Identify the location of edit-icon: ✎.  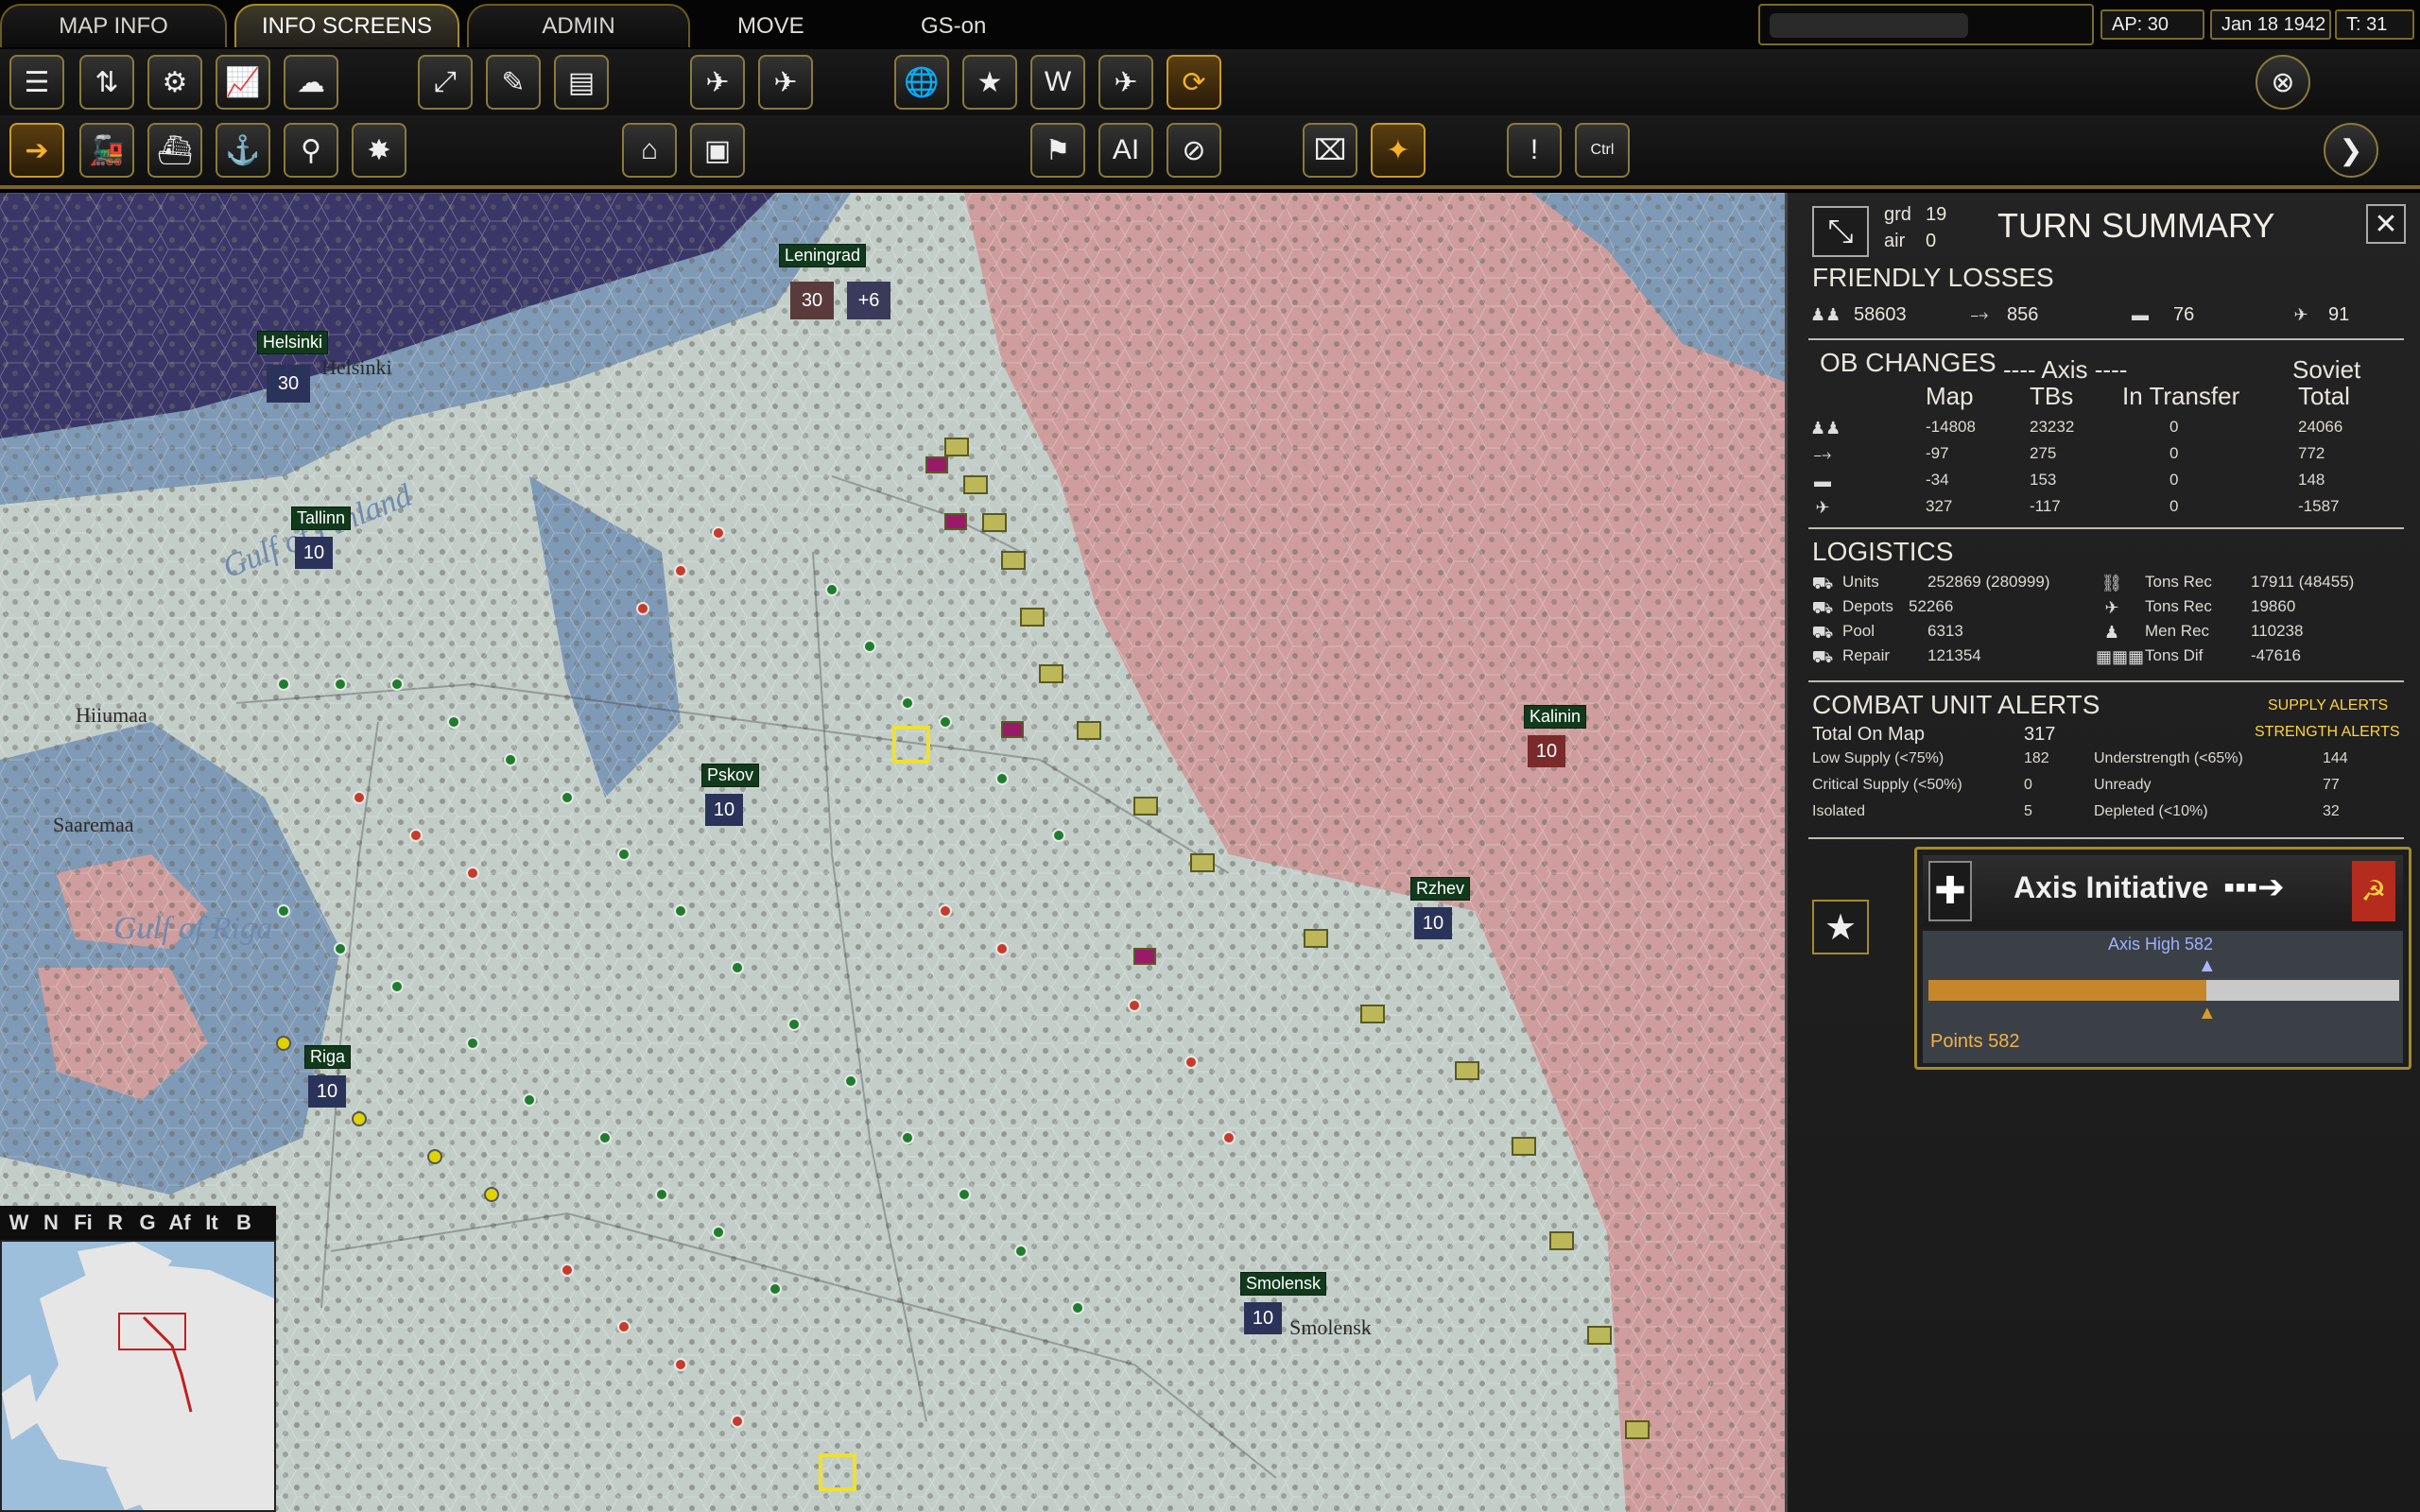
(513, 82).